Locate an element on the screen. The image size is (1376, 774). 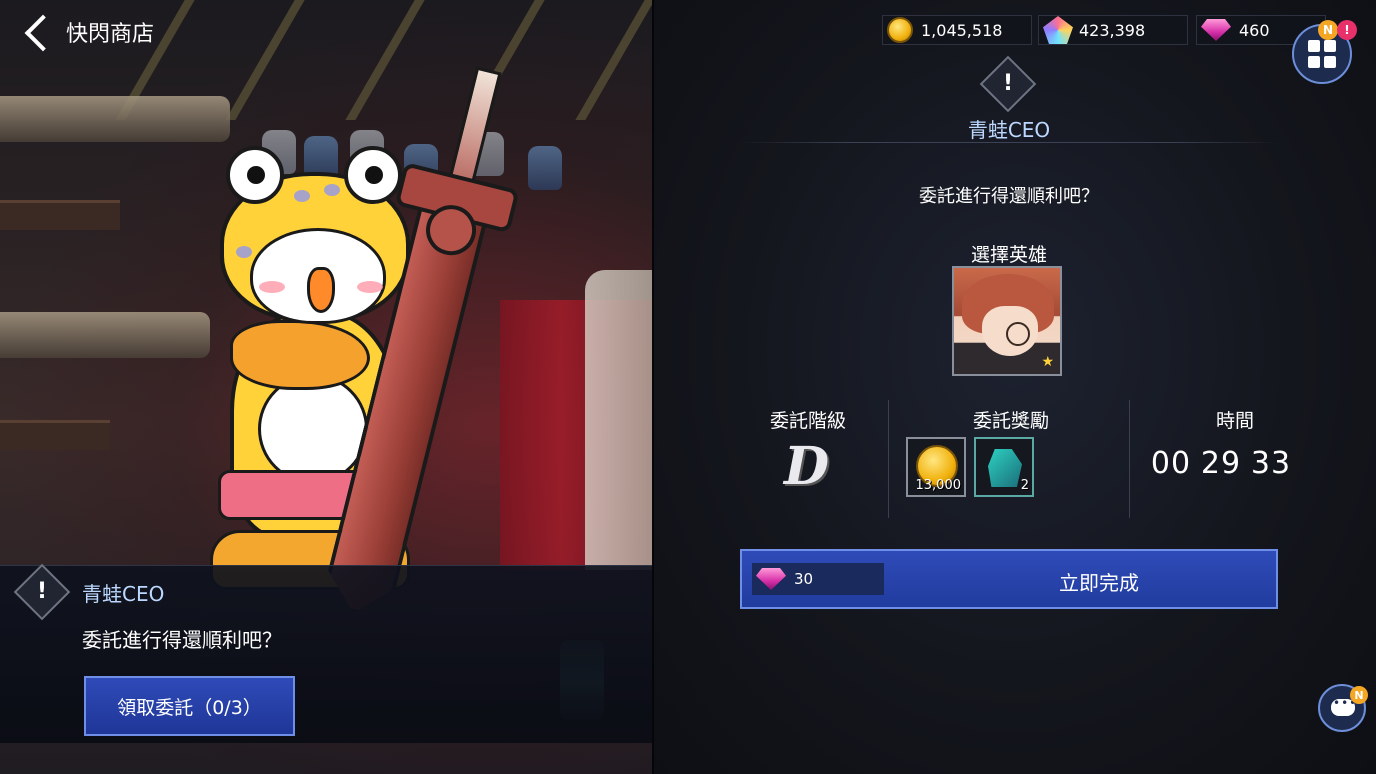
frog-face is located at coordinates (318, 276).